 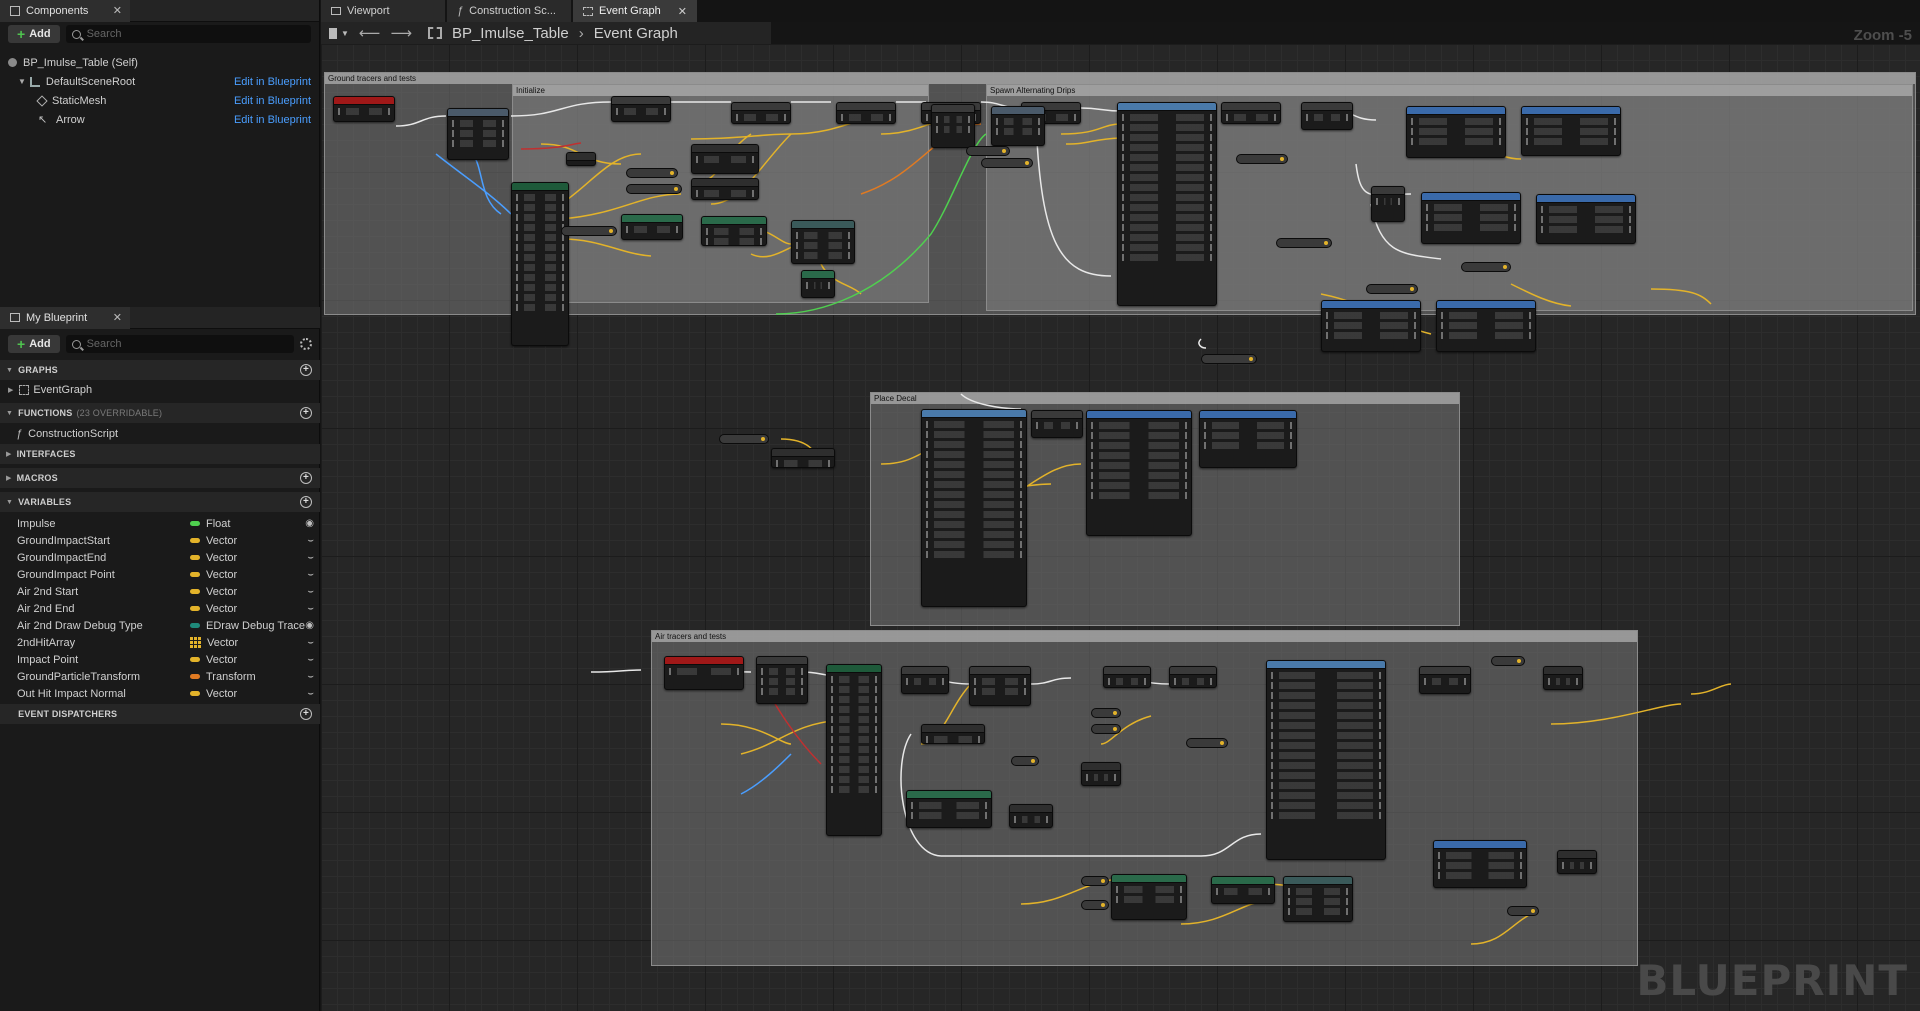 I want to click on variable-row: Air 2nd Start Vector ⌣, so click(x=160, y=591).